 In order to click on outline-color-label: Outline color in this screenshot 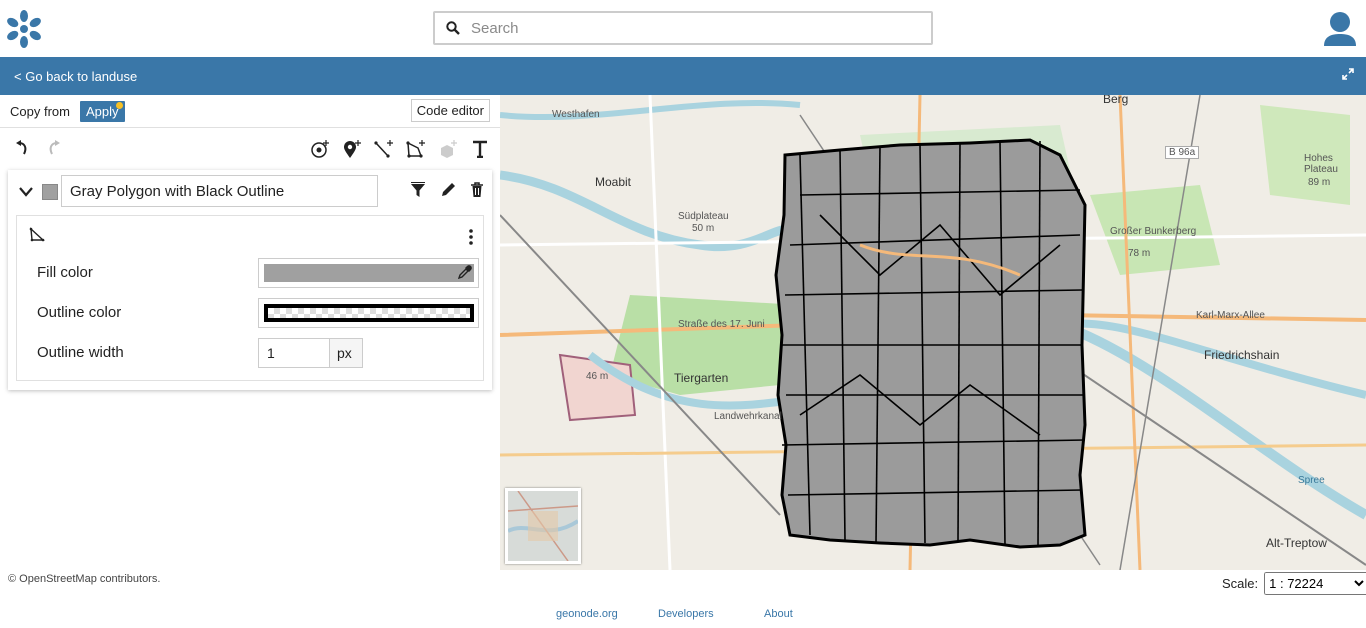, I will do `click(79, 312)`.